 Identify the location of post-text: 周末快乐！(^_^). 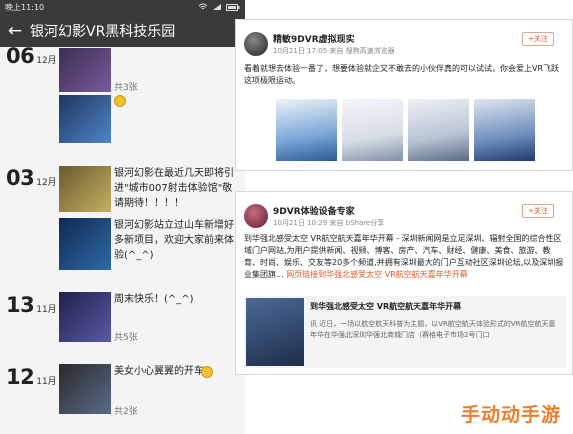
(154, 299).